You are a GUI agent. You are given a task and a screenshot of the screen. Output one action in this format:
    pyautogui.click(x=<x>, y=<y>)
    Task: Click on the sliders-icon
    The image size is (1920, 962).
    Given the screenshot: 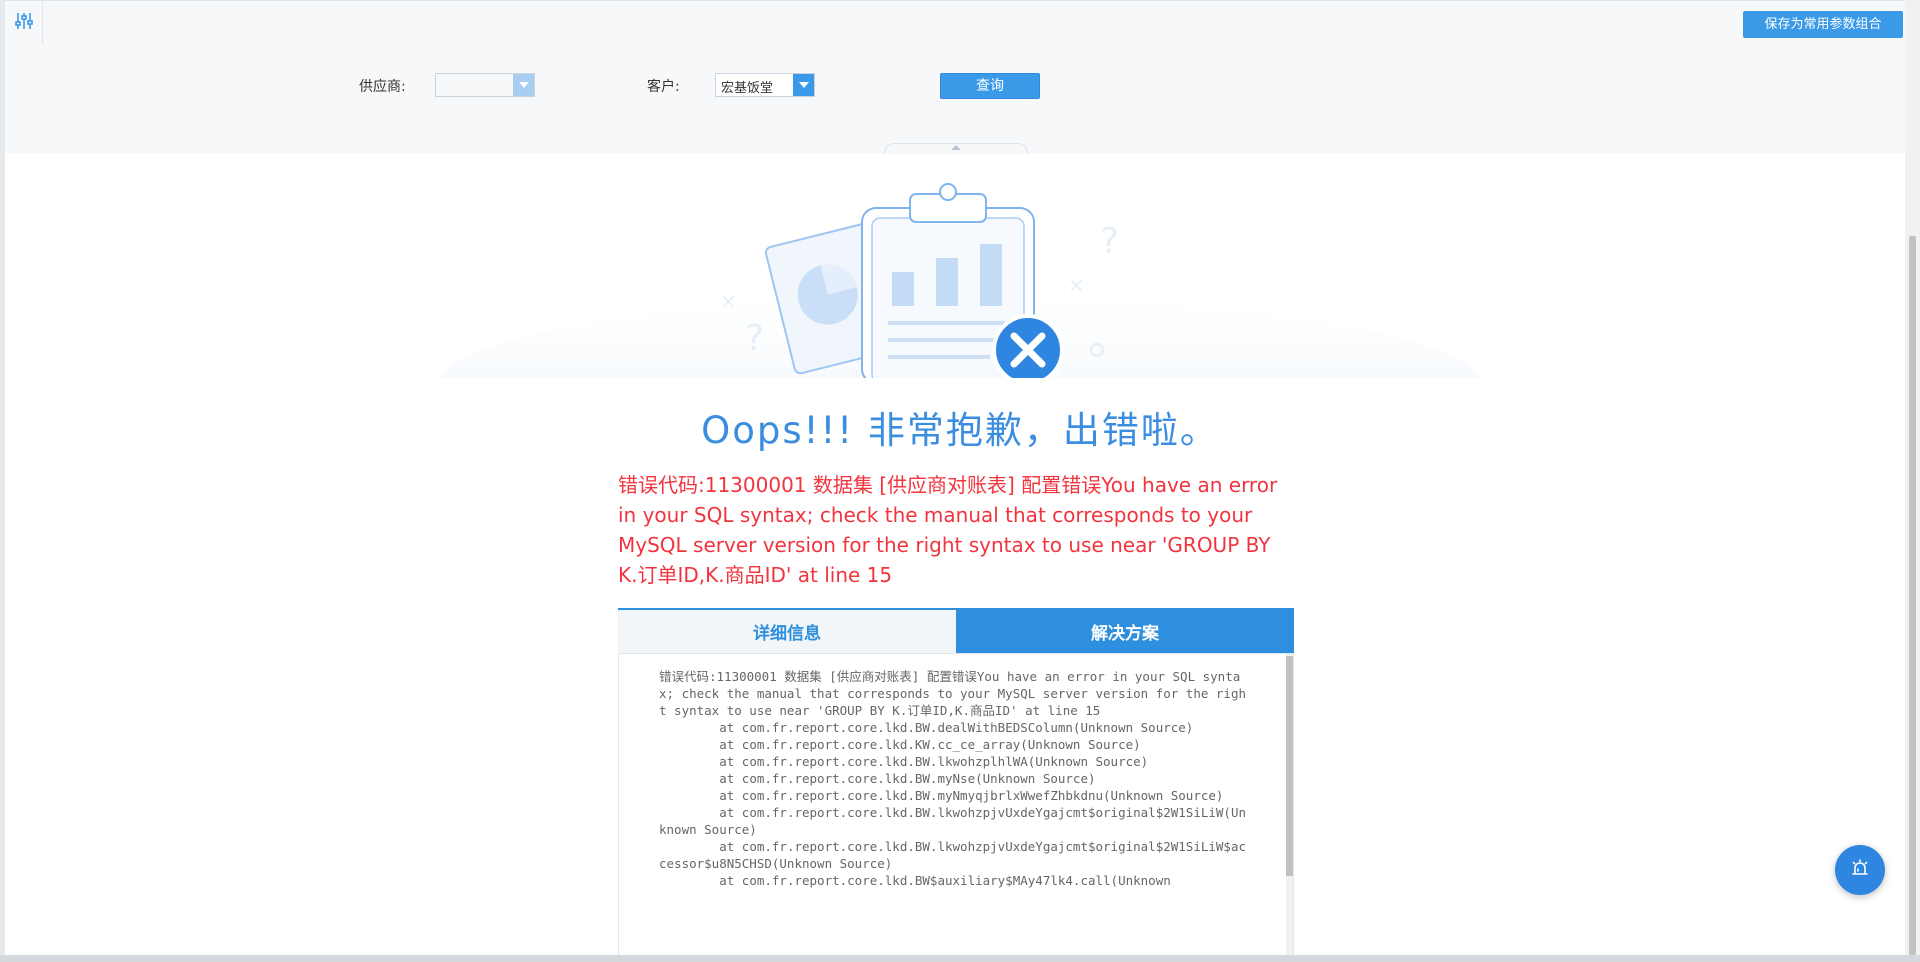 What is the action you would take?
    pyautogui.click(x=23, y=23)
    